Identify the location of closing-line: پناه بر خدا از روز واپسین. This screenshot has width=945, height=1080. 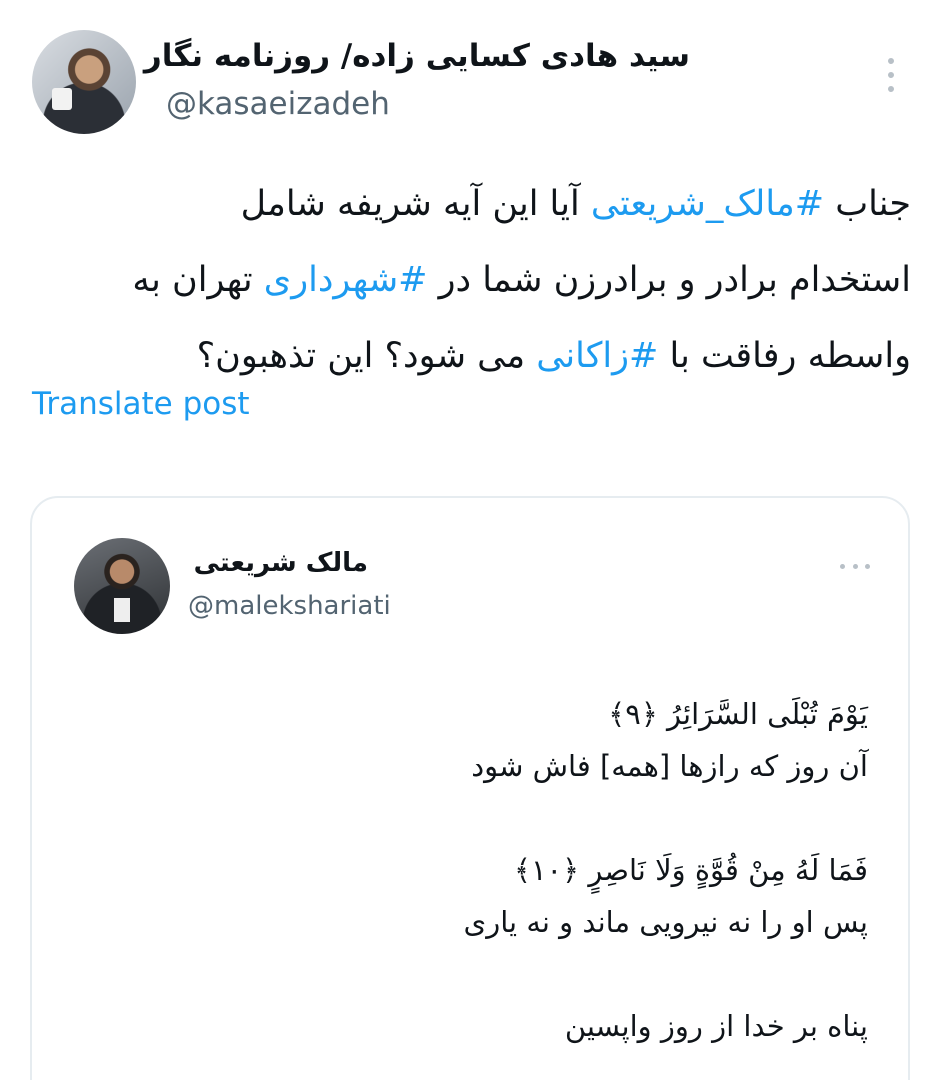
(716, 1026).